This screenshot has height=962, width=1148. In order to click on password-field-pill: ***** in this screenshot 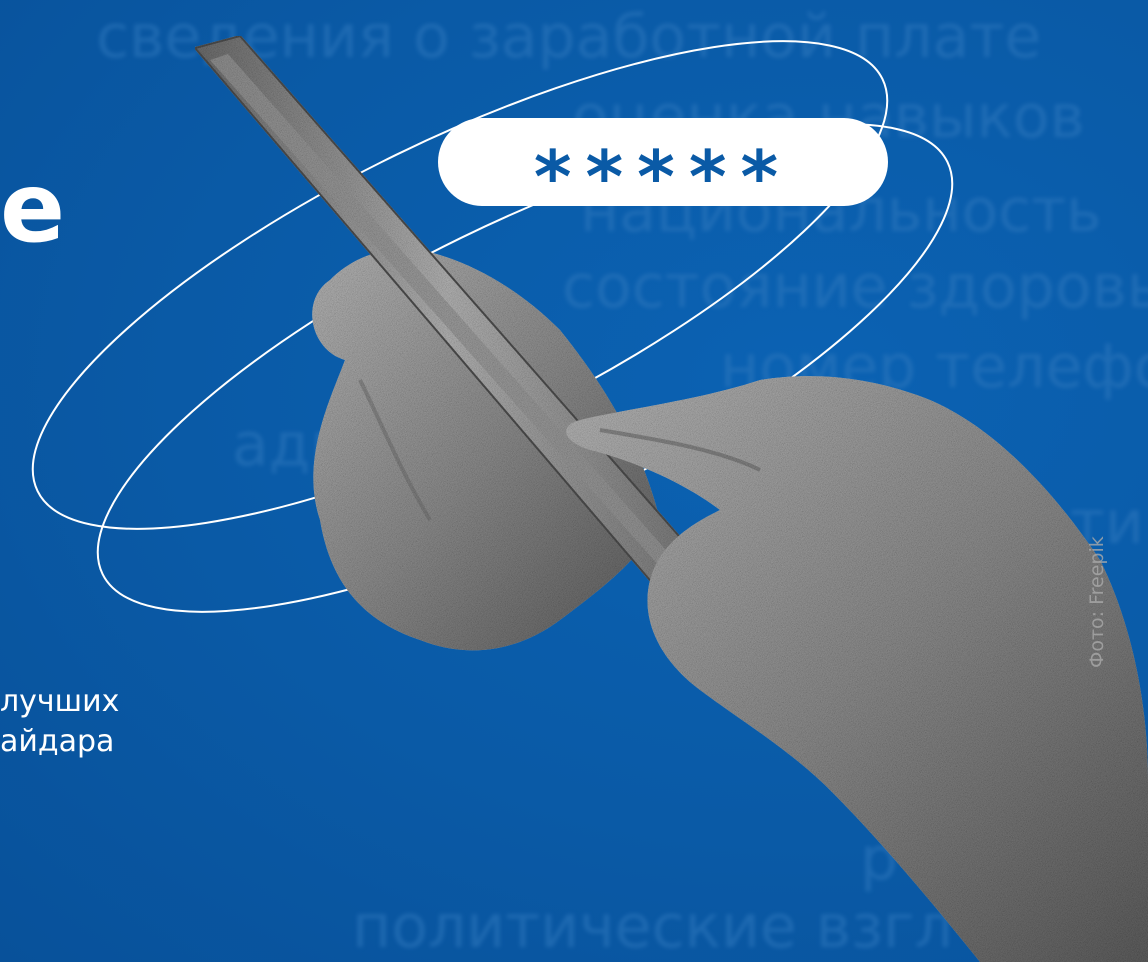, I will do `click(663, 165)`.